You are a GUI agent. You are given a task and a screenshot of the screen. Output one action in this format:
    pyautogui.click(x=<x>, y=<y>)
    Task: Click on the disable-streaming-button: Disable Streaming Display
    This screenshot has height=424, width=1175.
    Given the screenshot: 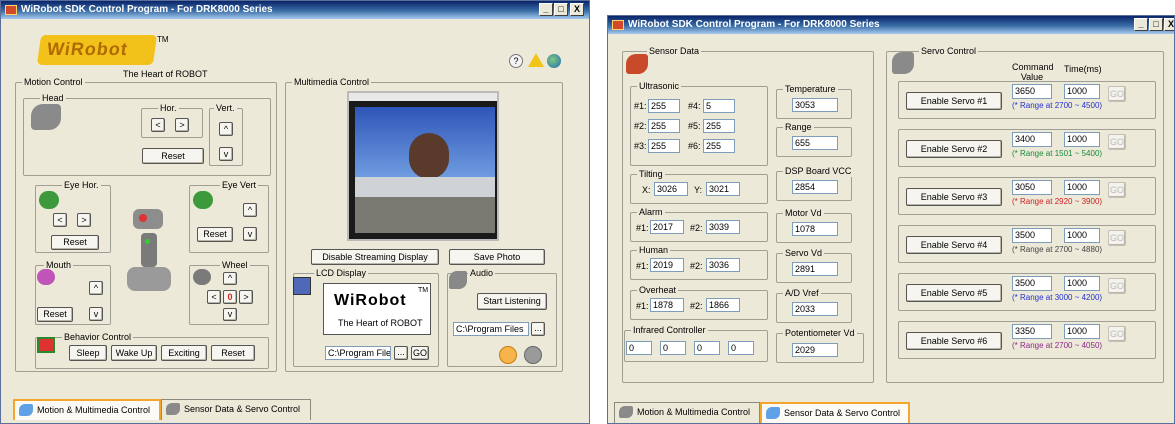 What is the action you would take?
    pyautogui.click(x=375, y=257)
    